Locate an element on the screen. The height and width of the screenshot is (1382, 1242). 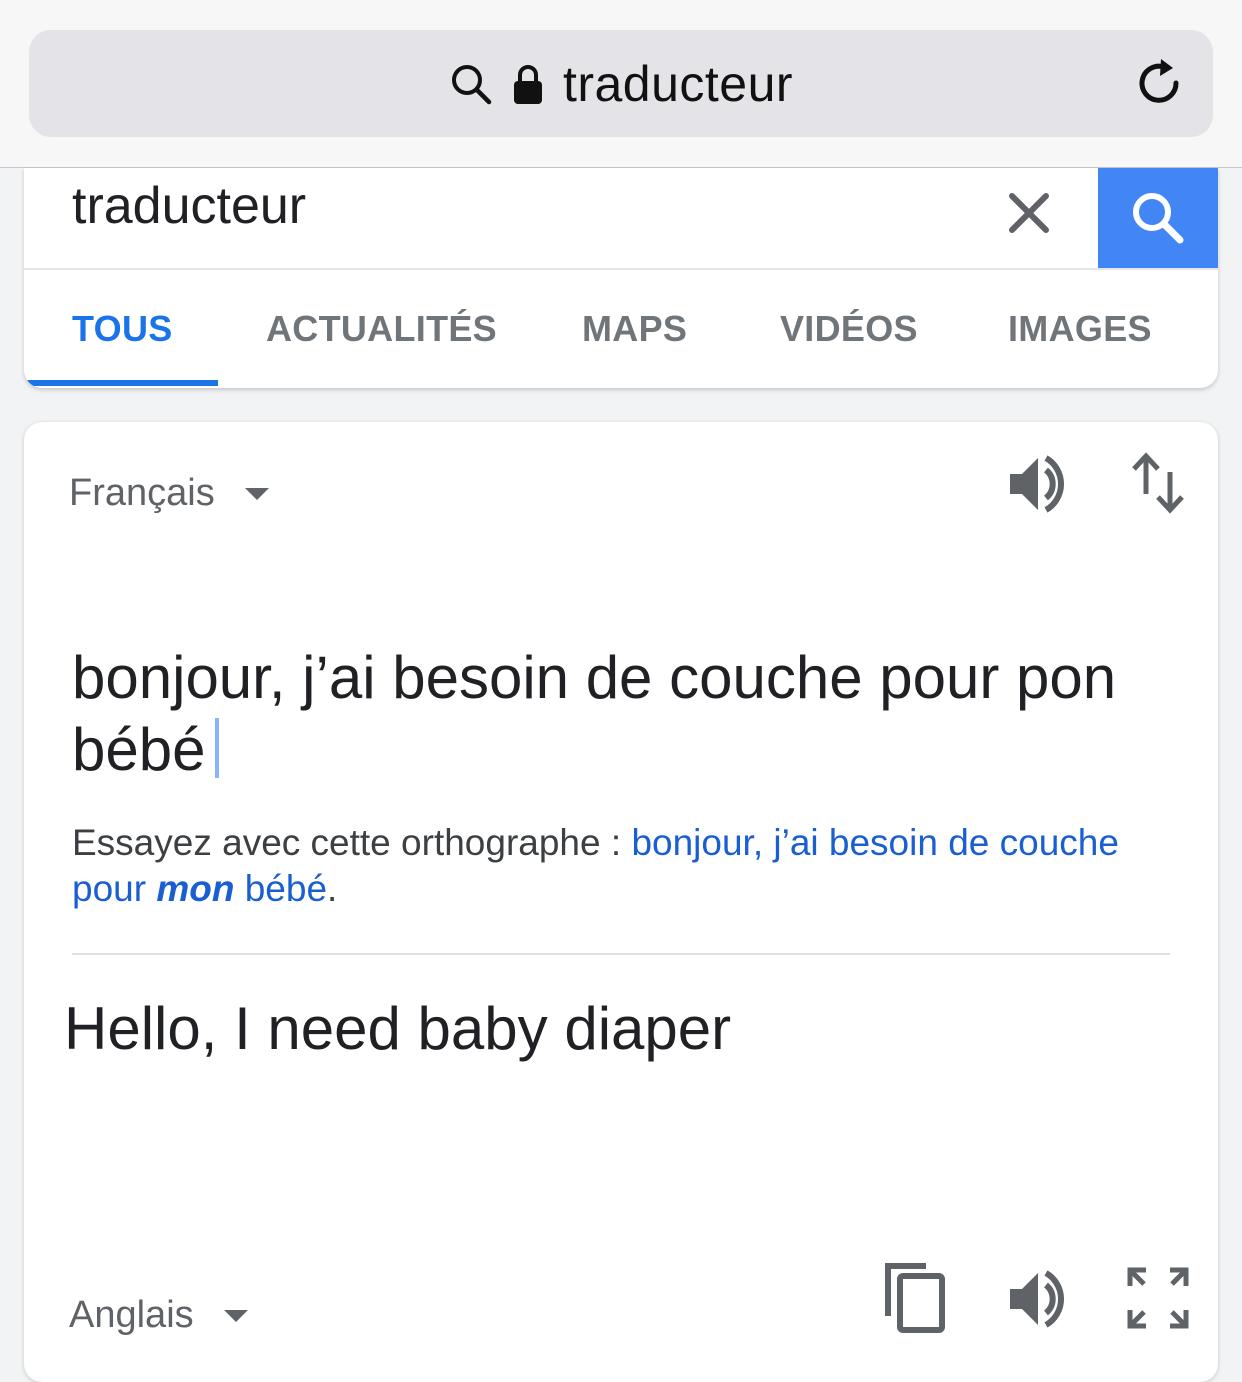
tab-tous: TOUS is located at coordinates (122, 329).